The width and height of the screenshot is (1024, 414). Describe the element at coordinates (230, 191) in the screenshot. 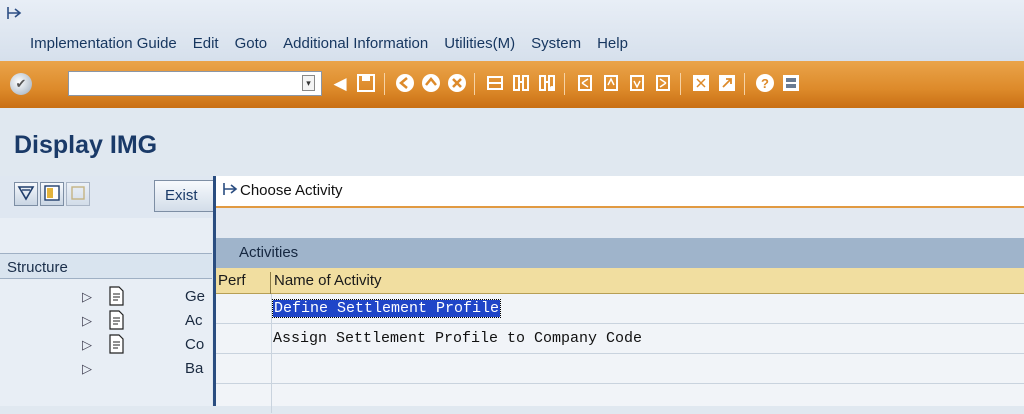

I see `window-menu-icon` at that location.